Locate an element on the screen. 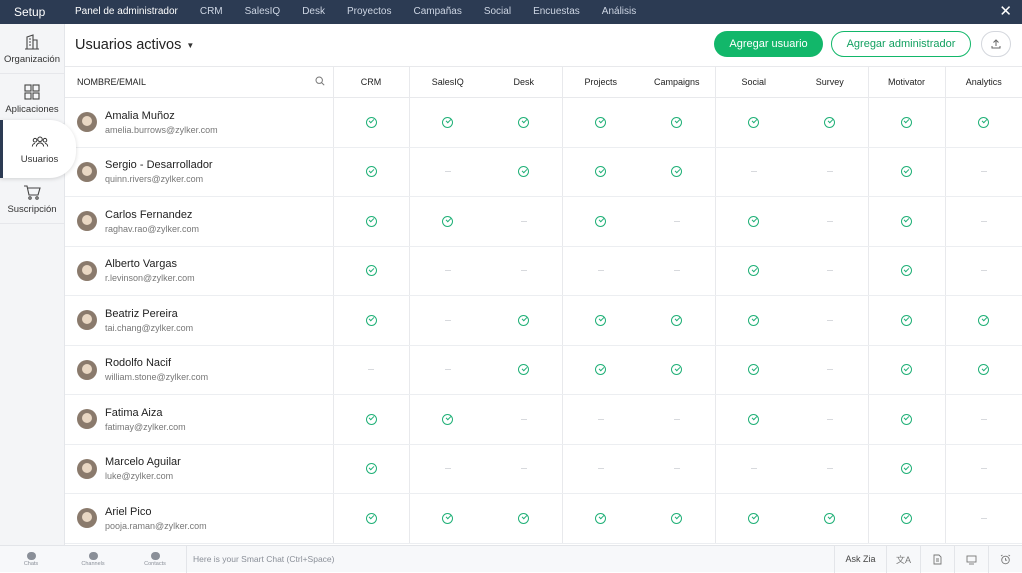 This screenshot has height=573, width=1022. nav-item-8: Análisis is located at coordinates (619, 12).